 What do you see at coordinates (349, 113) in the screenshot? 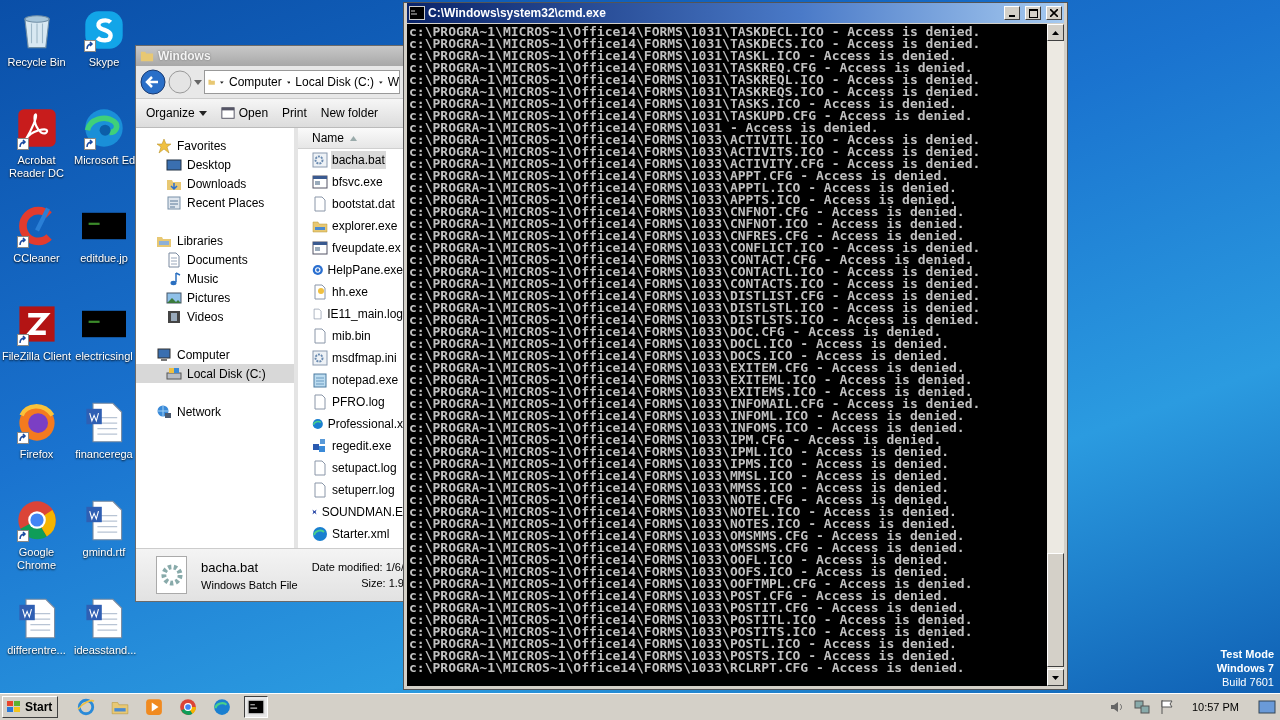
I see `toolbar-button: New folder` at bounding box center [349, 113].